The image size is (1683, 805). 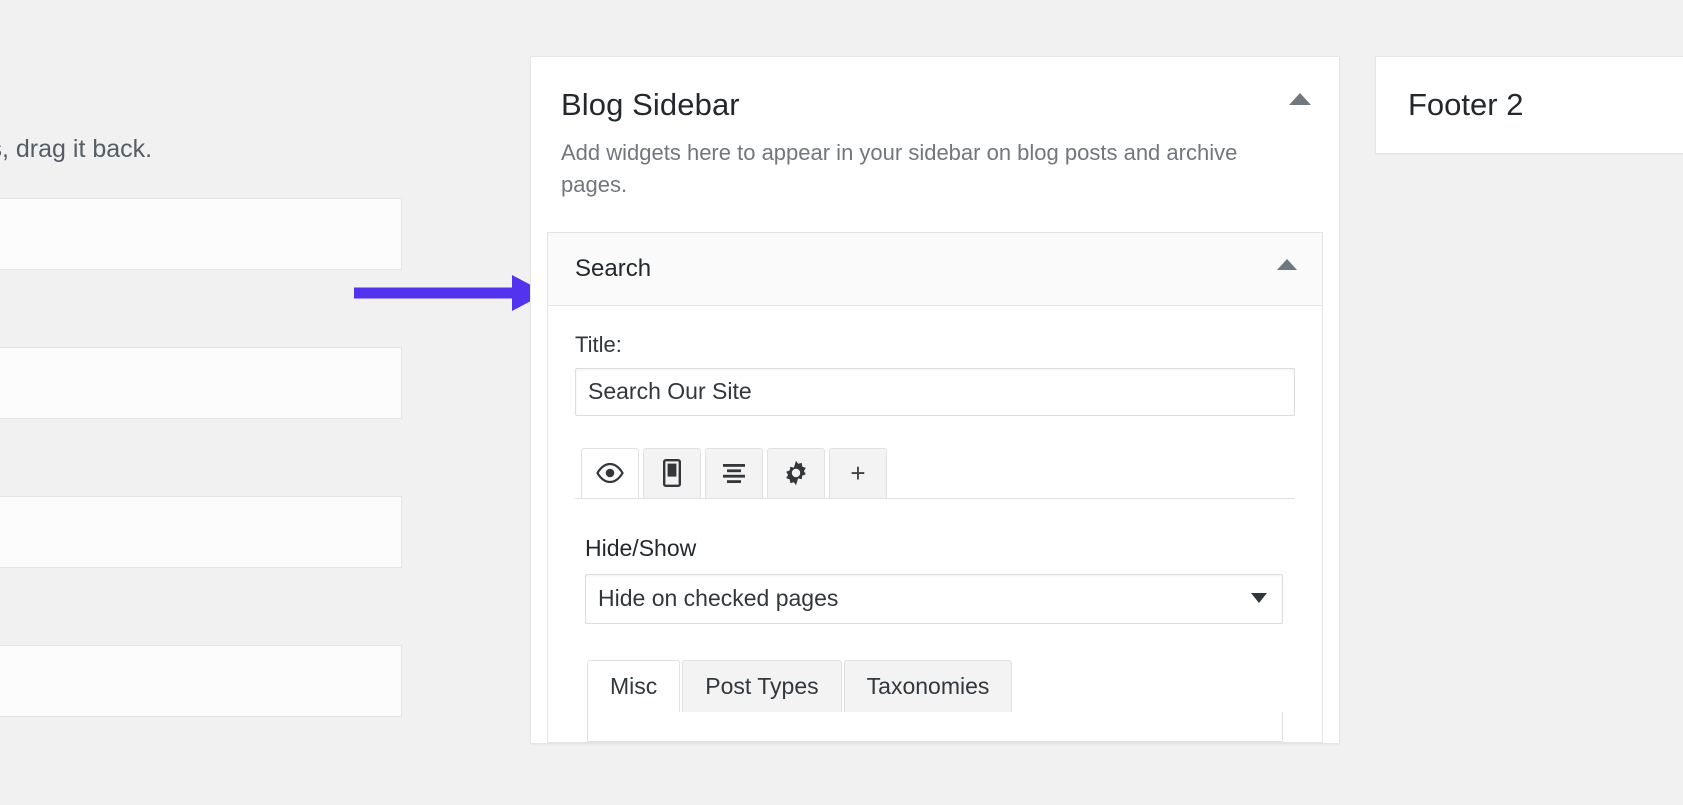 I want to click on hide-show-select: Hide on checked pages, so click(x=934, y=598).